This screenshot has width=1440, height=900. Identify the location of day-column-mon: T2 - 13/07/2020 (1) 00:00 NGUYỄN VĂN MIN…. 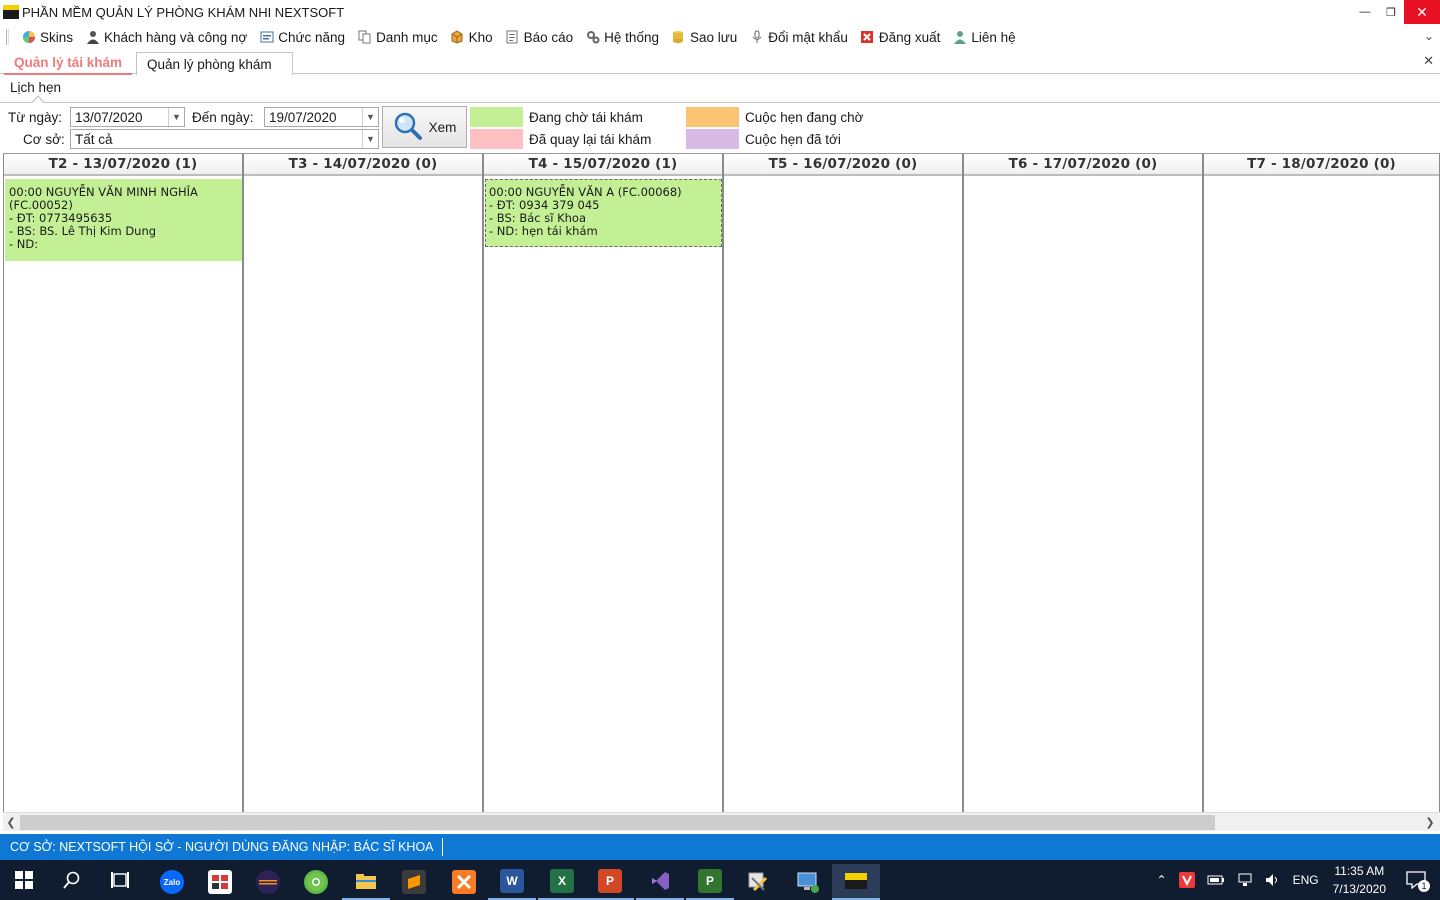
(123, 483).